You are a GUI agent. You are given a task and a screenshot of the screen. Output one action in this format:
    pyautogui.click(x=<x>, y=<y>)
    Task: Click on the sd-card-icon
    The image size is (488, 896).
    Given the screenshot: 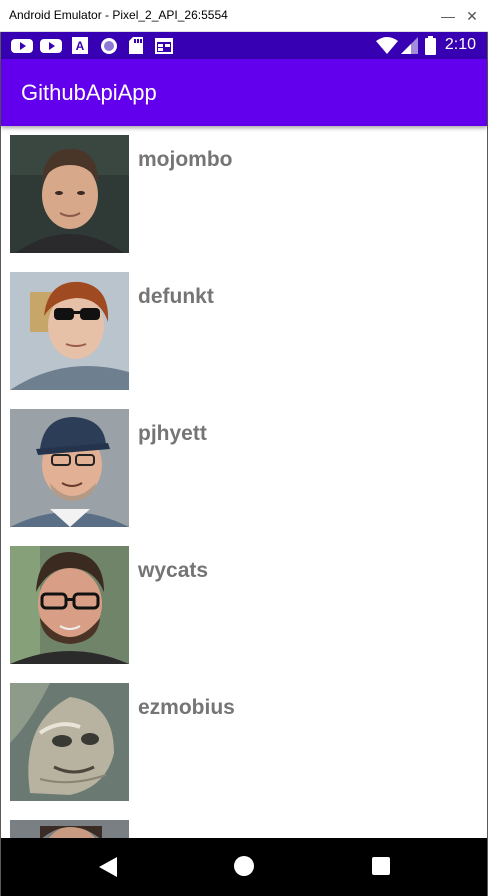 What is the action you would take?
    pyautogui.click(x=136, y=48)
    